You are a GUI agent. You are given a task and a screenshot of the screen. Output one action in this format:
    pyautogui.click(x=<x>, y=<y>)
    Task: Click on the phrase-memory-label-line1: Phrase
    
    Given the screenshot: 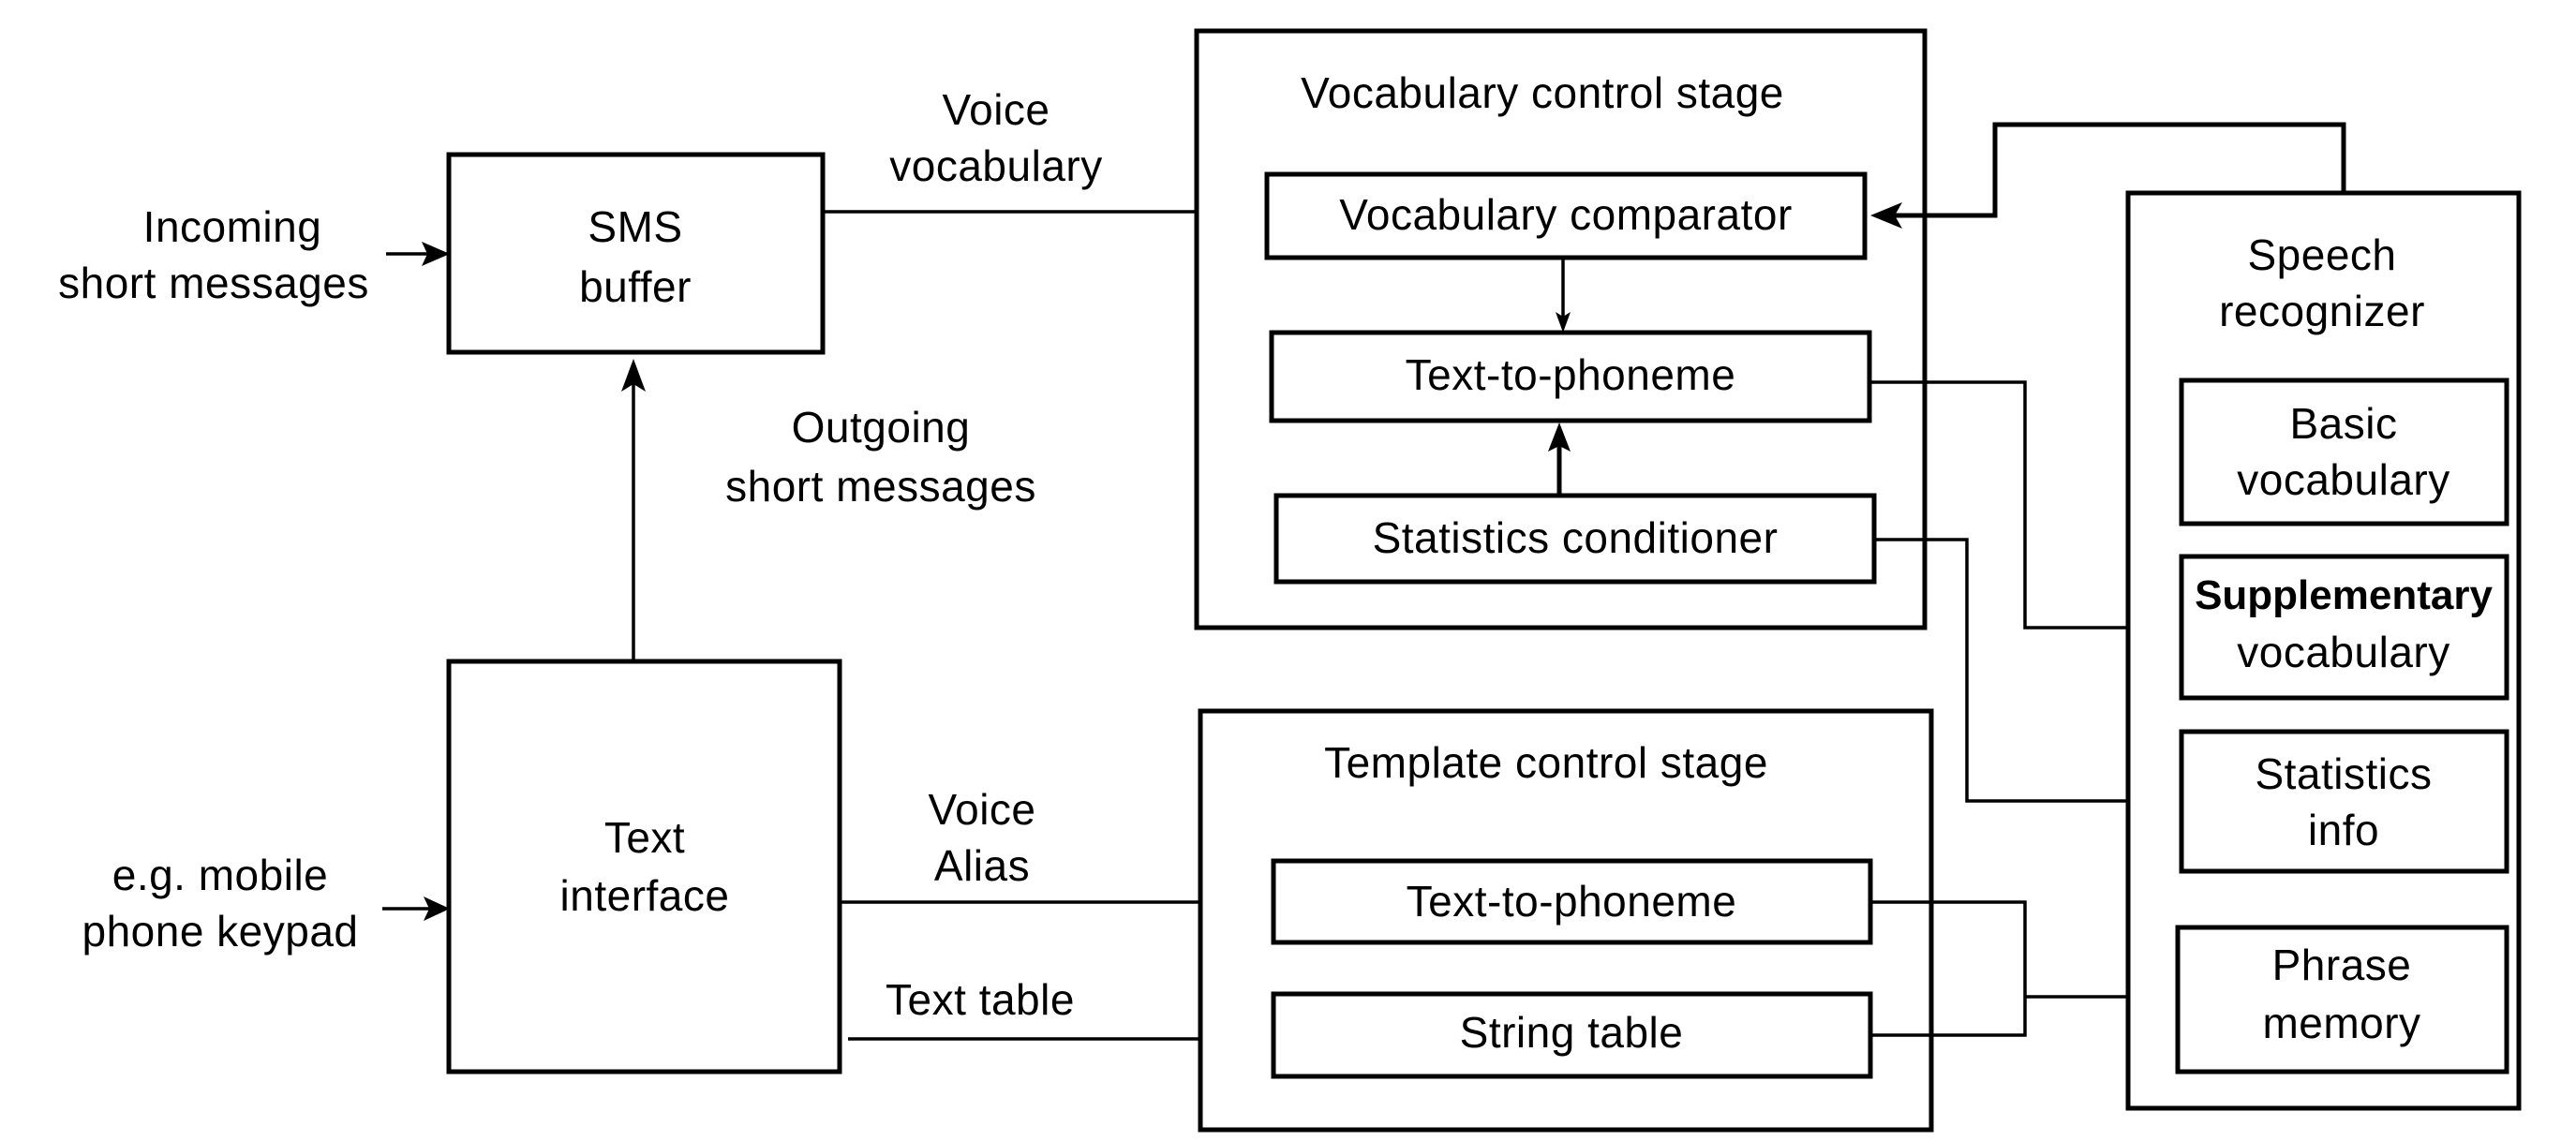 What is the action you would take?
    pyautogui.click(x=2342, y=965)
    